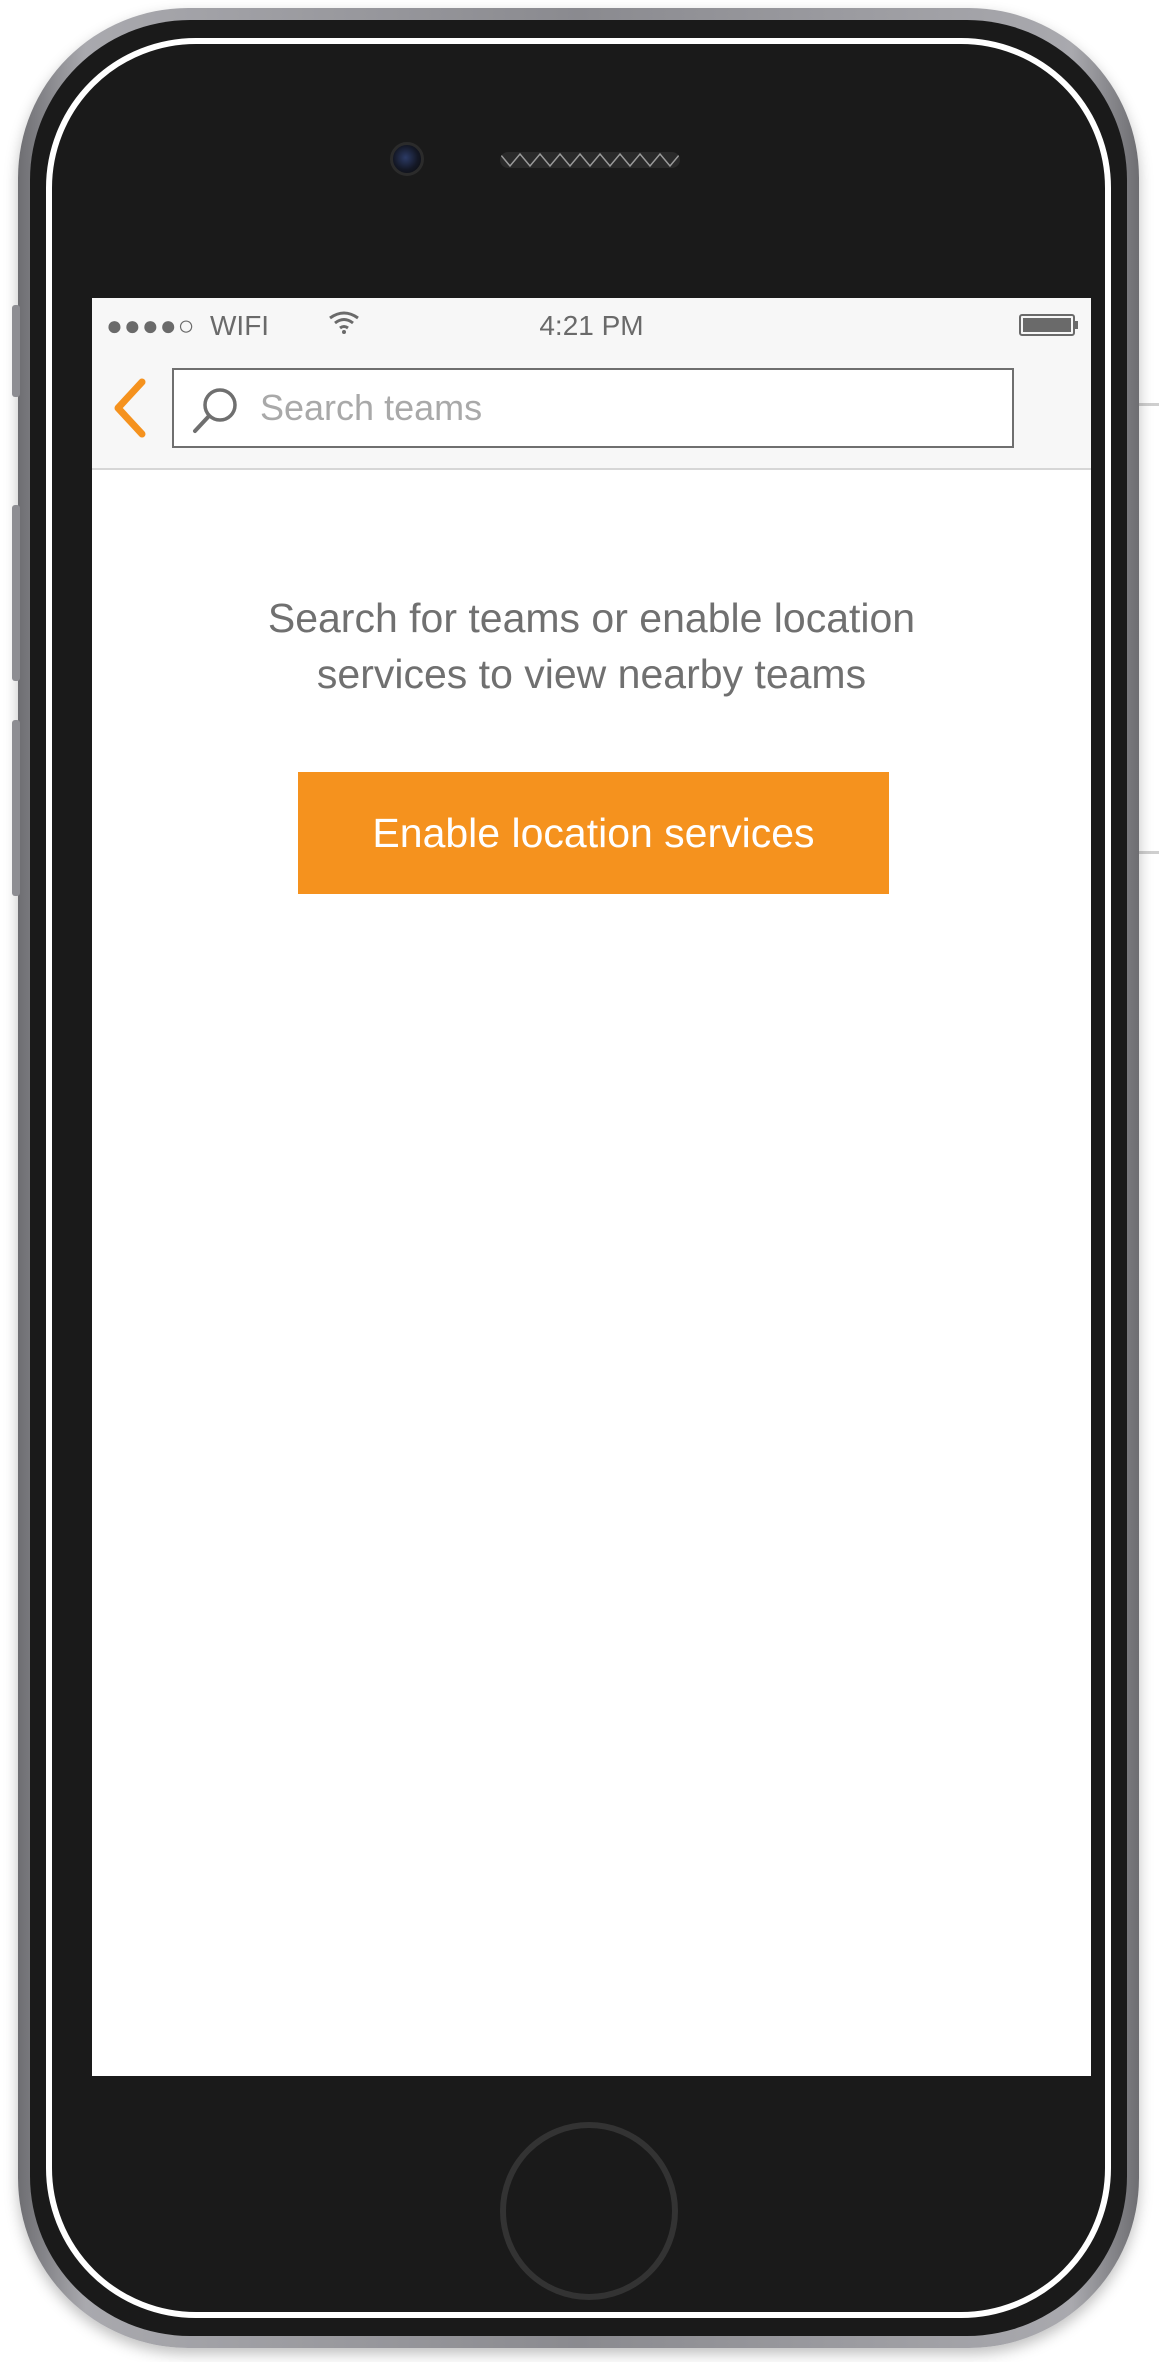  What do you see at coordinates (625, 408) in the screenshot?
I see `search-input` at bounding box center [625, 408].